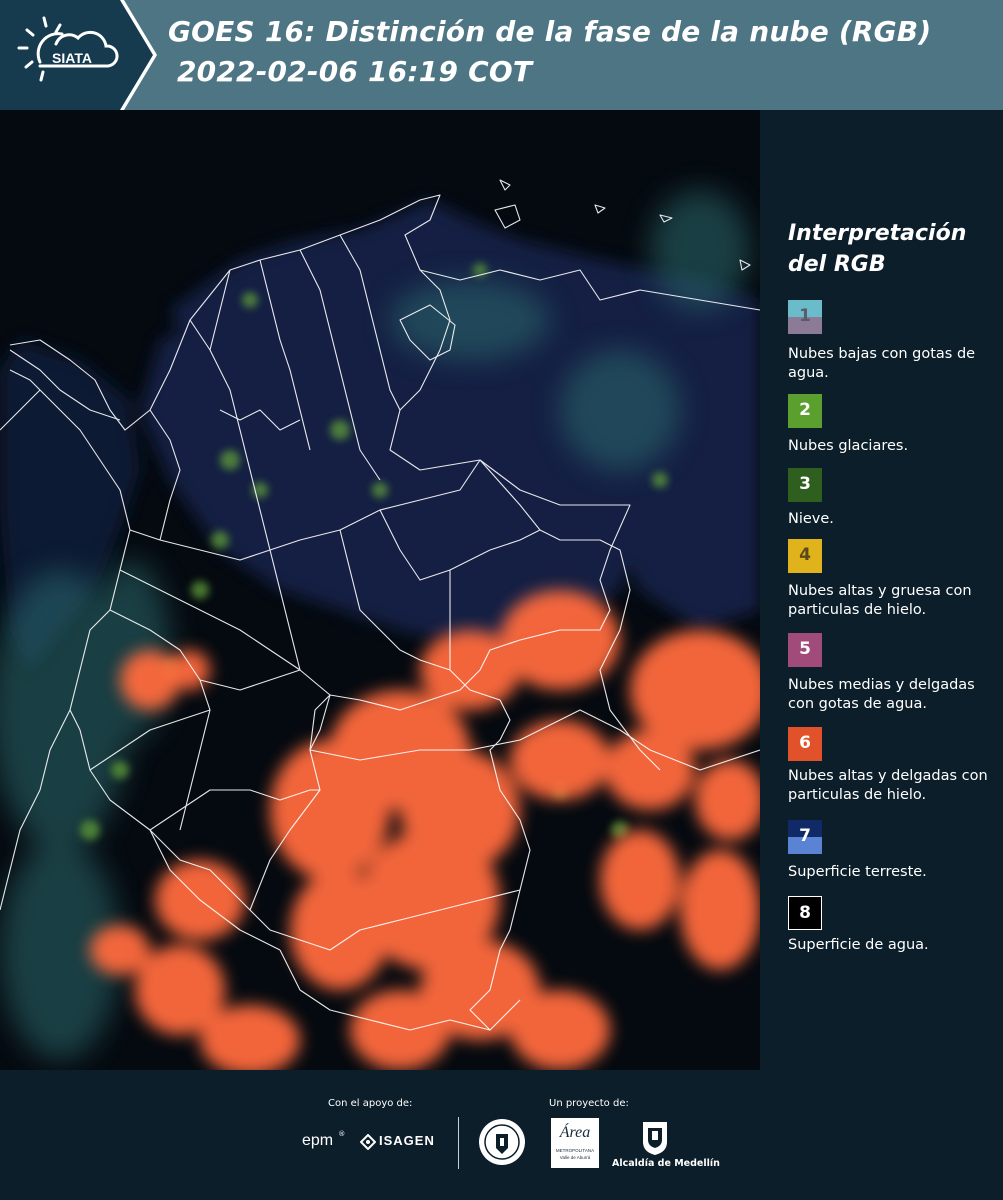  Describe the element at coordinates (575, 1143) in the screenshot. I see `area-metropolitana-logo-icon: Área METROPOLITANA Valle de Aburrá` at that location.